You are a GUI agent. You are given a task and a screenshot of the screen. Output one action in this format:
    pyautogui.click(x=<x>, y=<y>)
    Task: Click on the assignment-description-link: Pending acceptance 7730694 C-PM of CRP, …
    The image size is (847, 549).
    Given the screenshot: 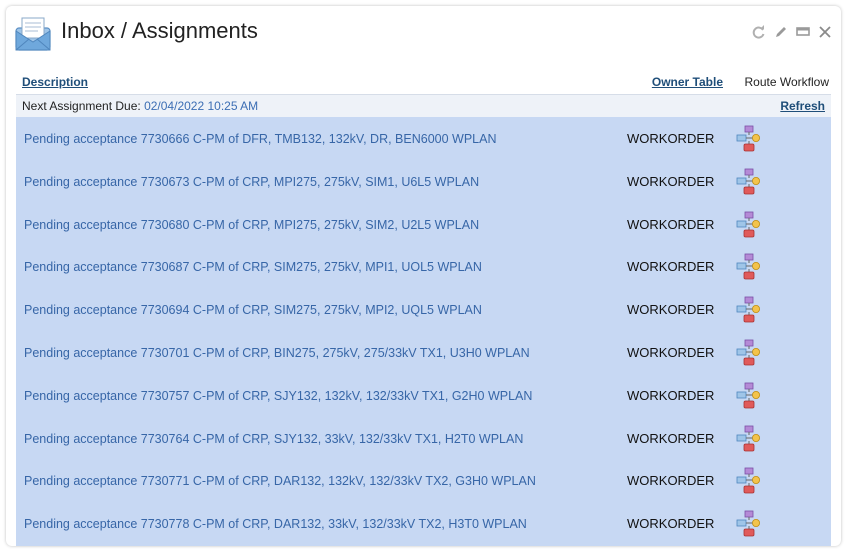 What is the action you would take?
    pyautogui.click(x=253, y=310)
    